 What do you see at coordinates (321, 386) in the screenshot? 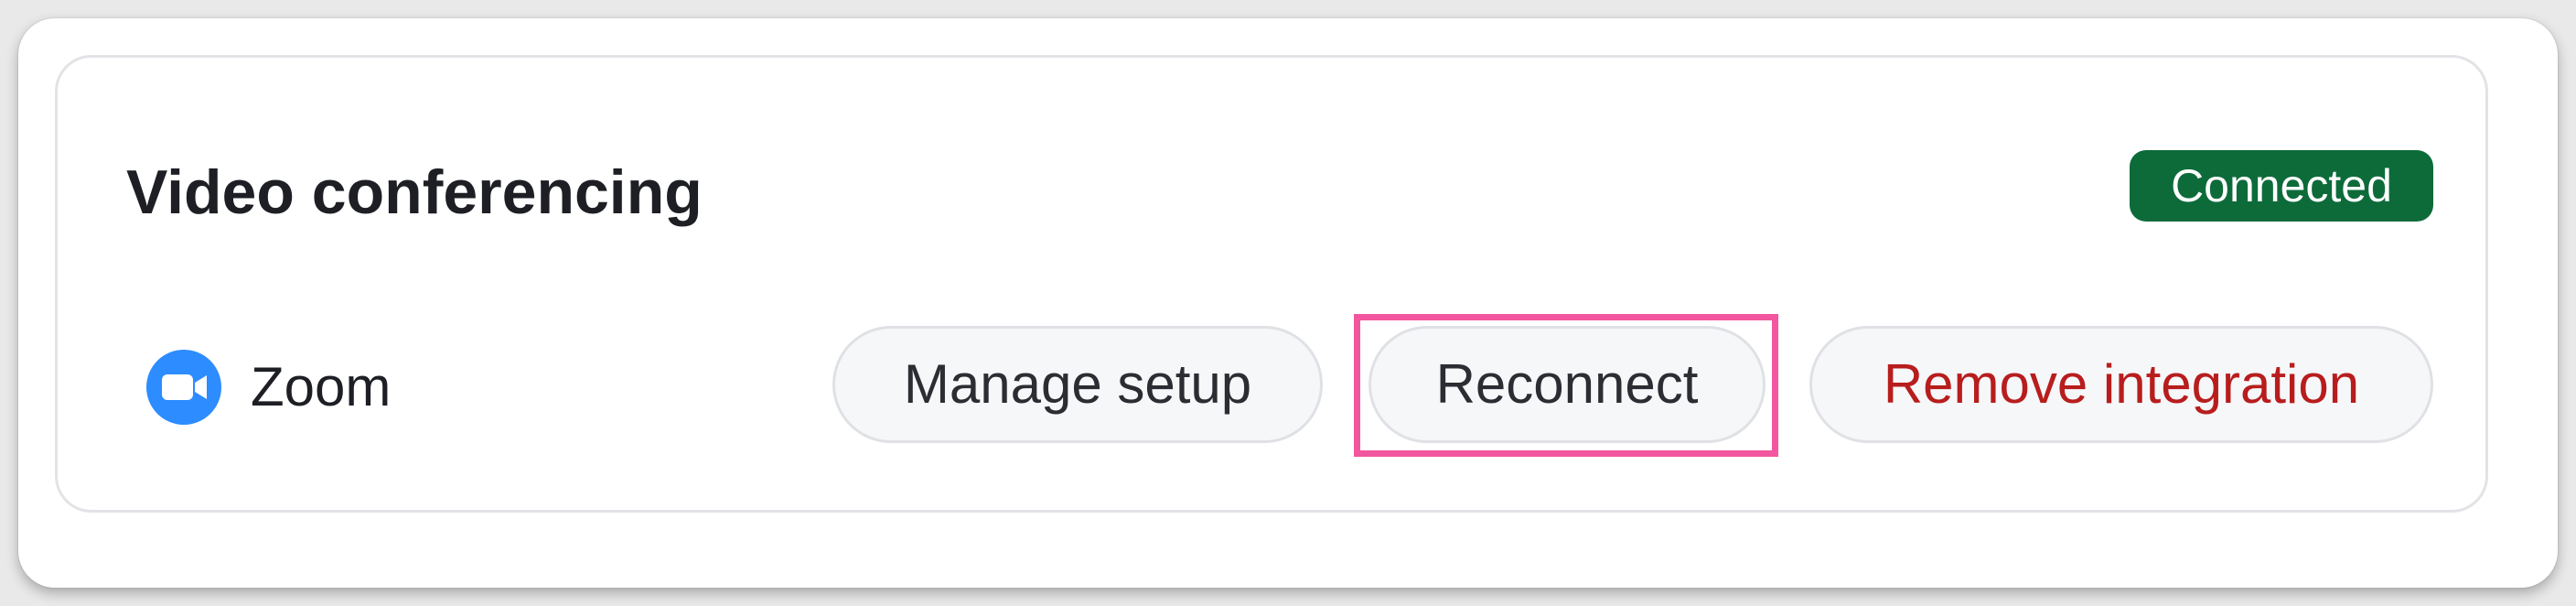
I see `provider-name: Zoom` at bounding box center [321, 386].